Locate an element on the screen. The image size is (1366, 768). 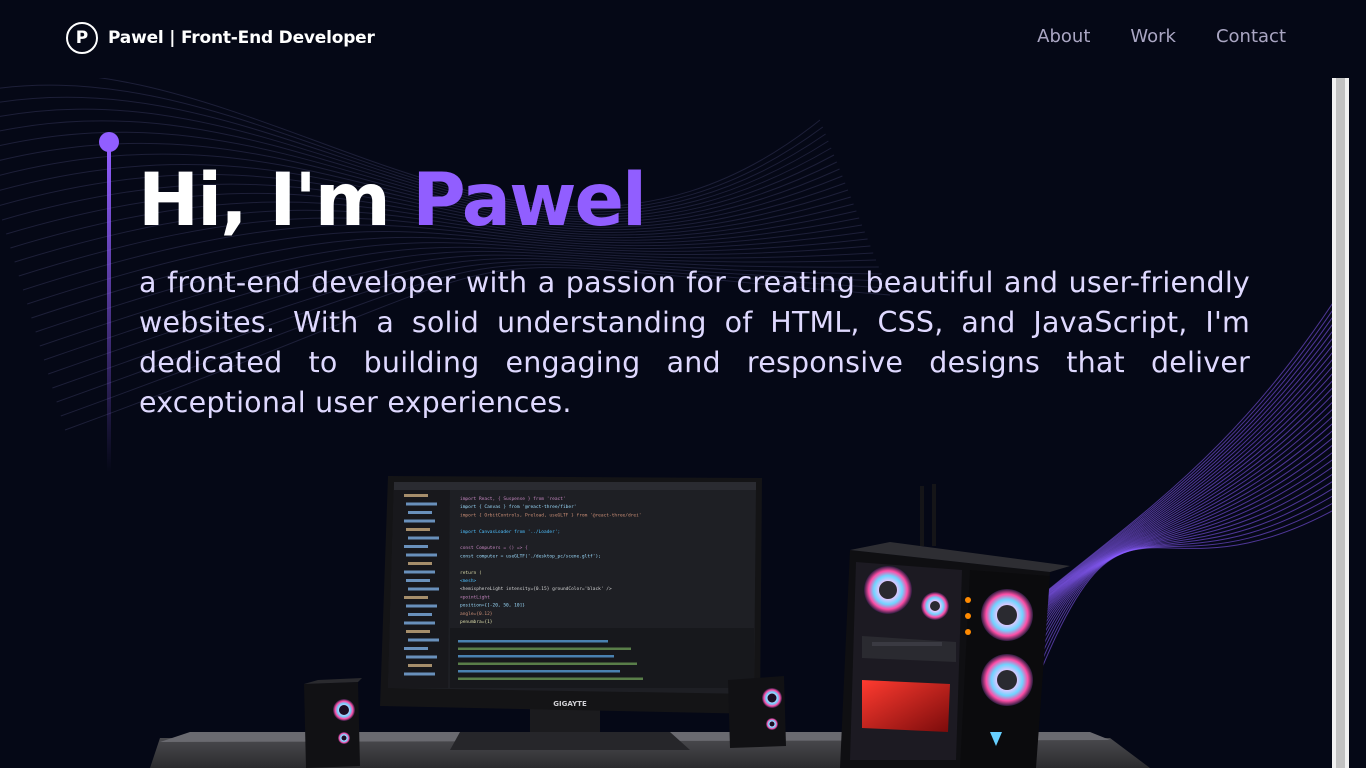
hero-title: Hi, I'm Pawel is located at coordinates (392, 200).